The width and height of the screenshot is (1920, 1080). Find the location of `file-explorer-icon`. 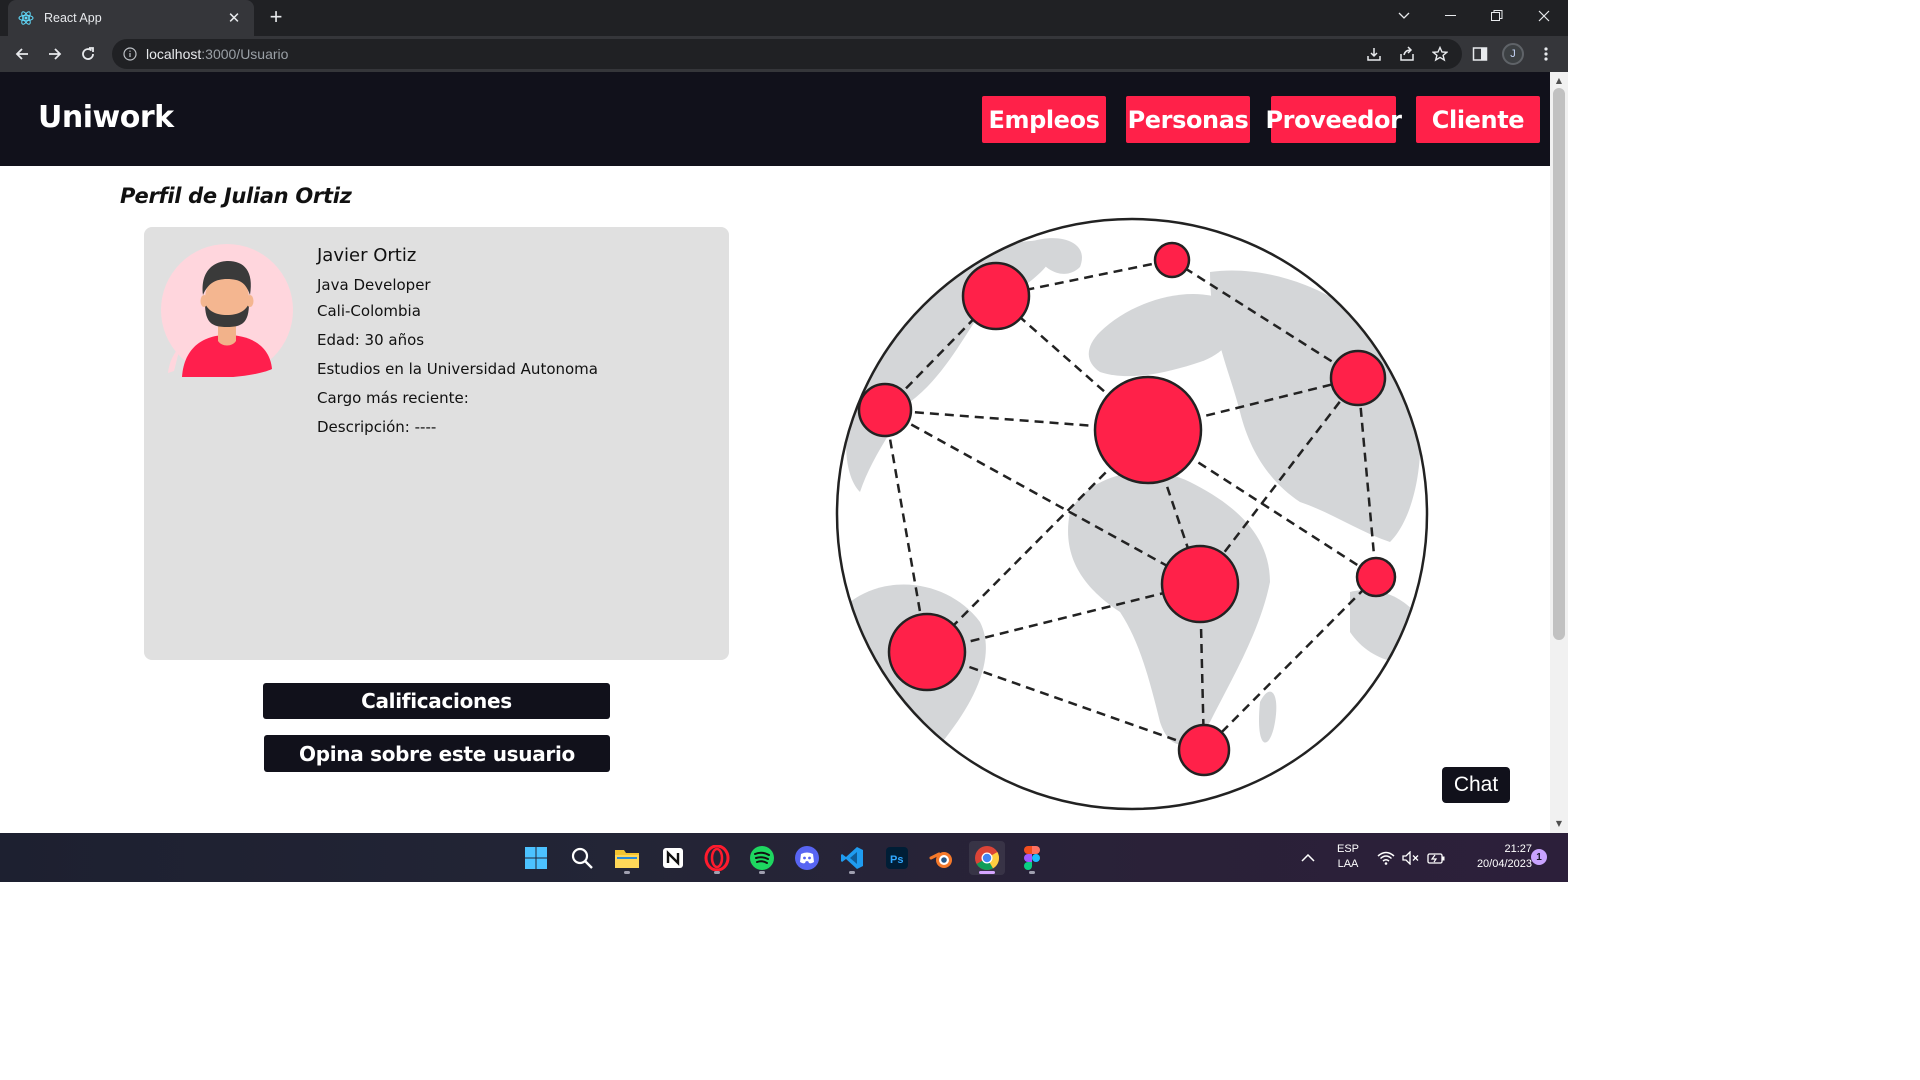

file-explorer-icon is located at coordinates (627, 858).